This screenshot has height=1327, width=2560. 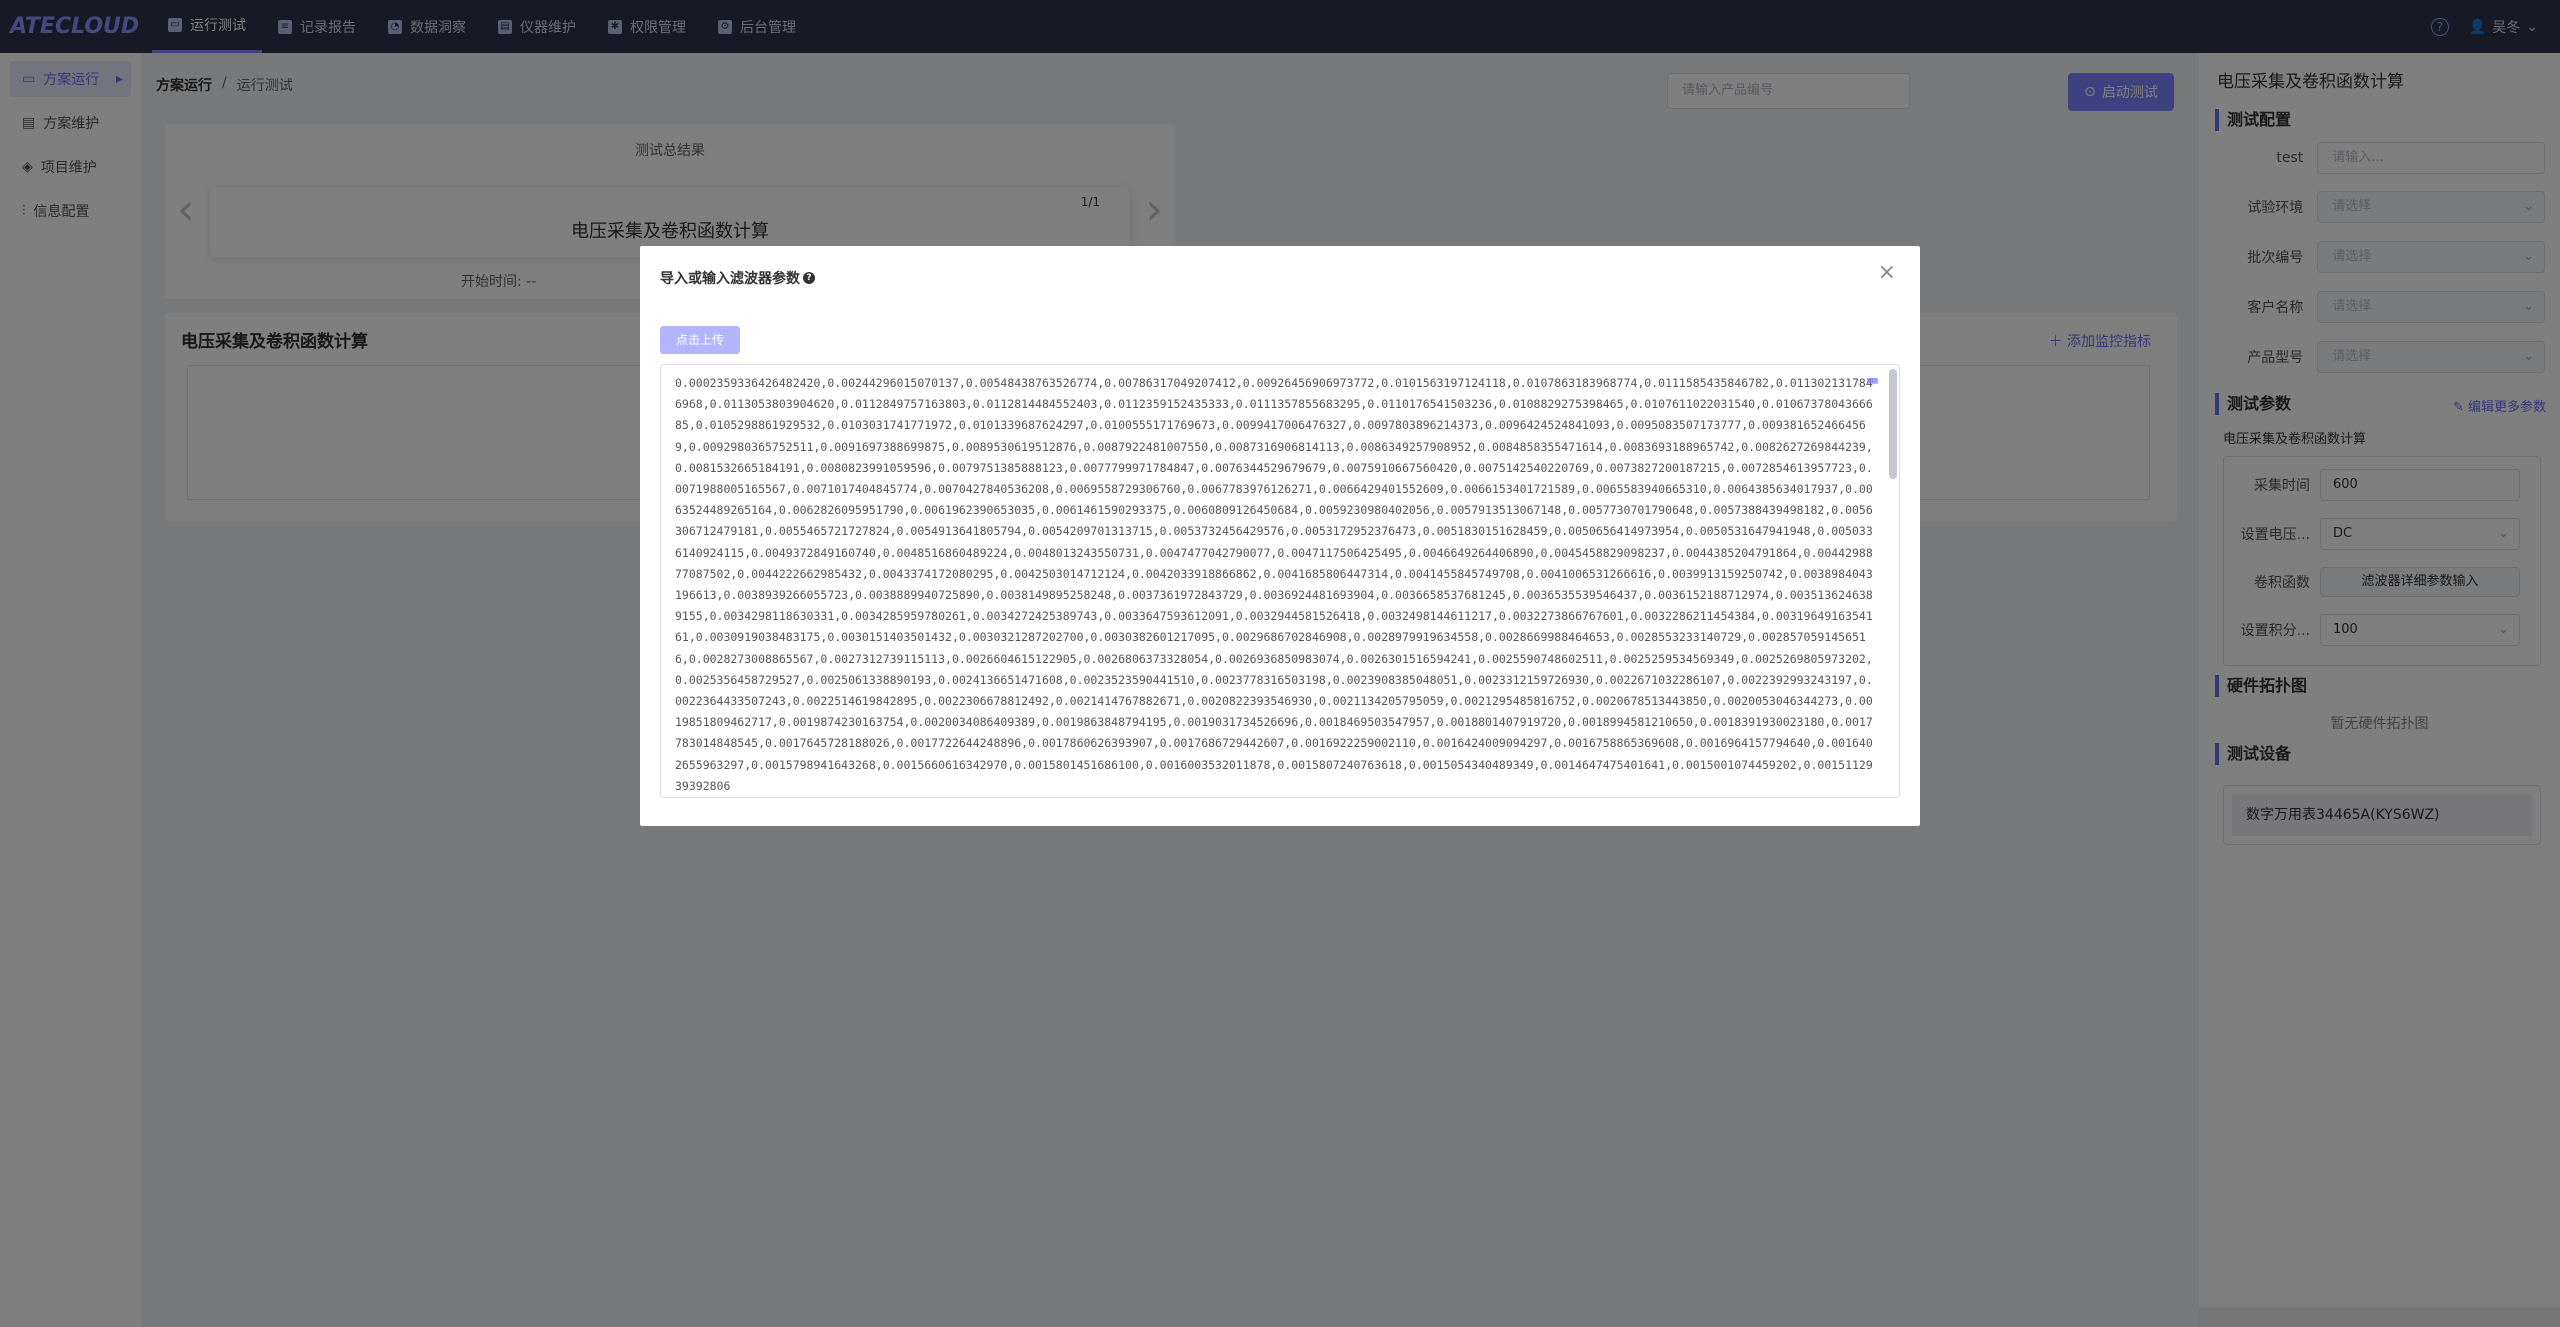 I want to click on upload-button: 点击上传, so click(x=700, y=340).